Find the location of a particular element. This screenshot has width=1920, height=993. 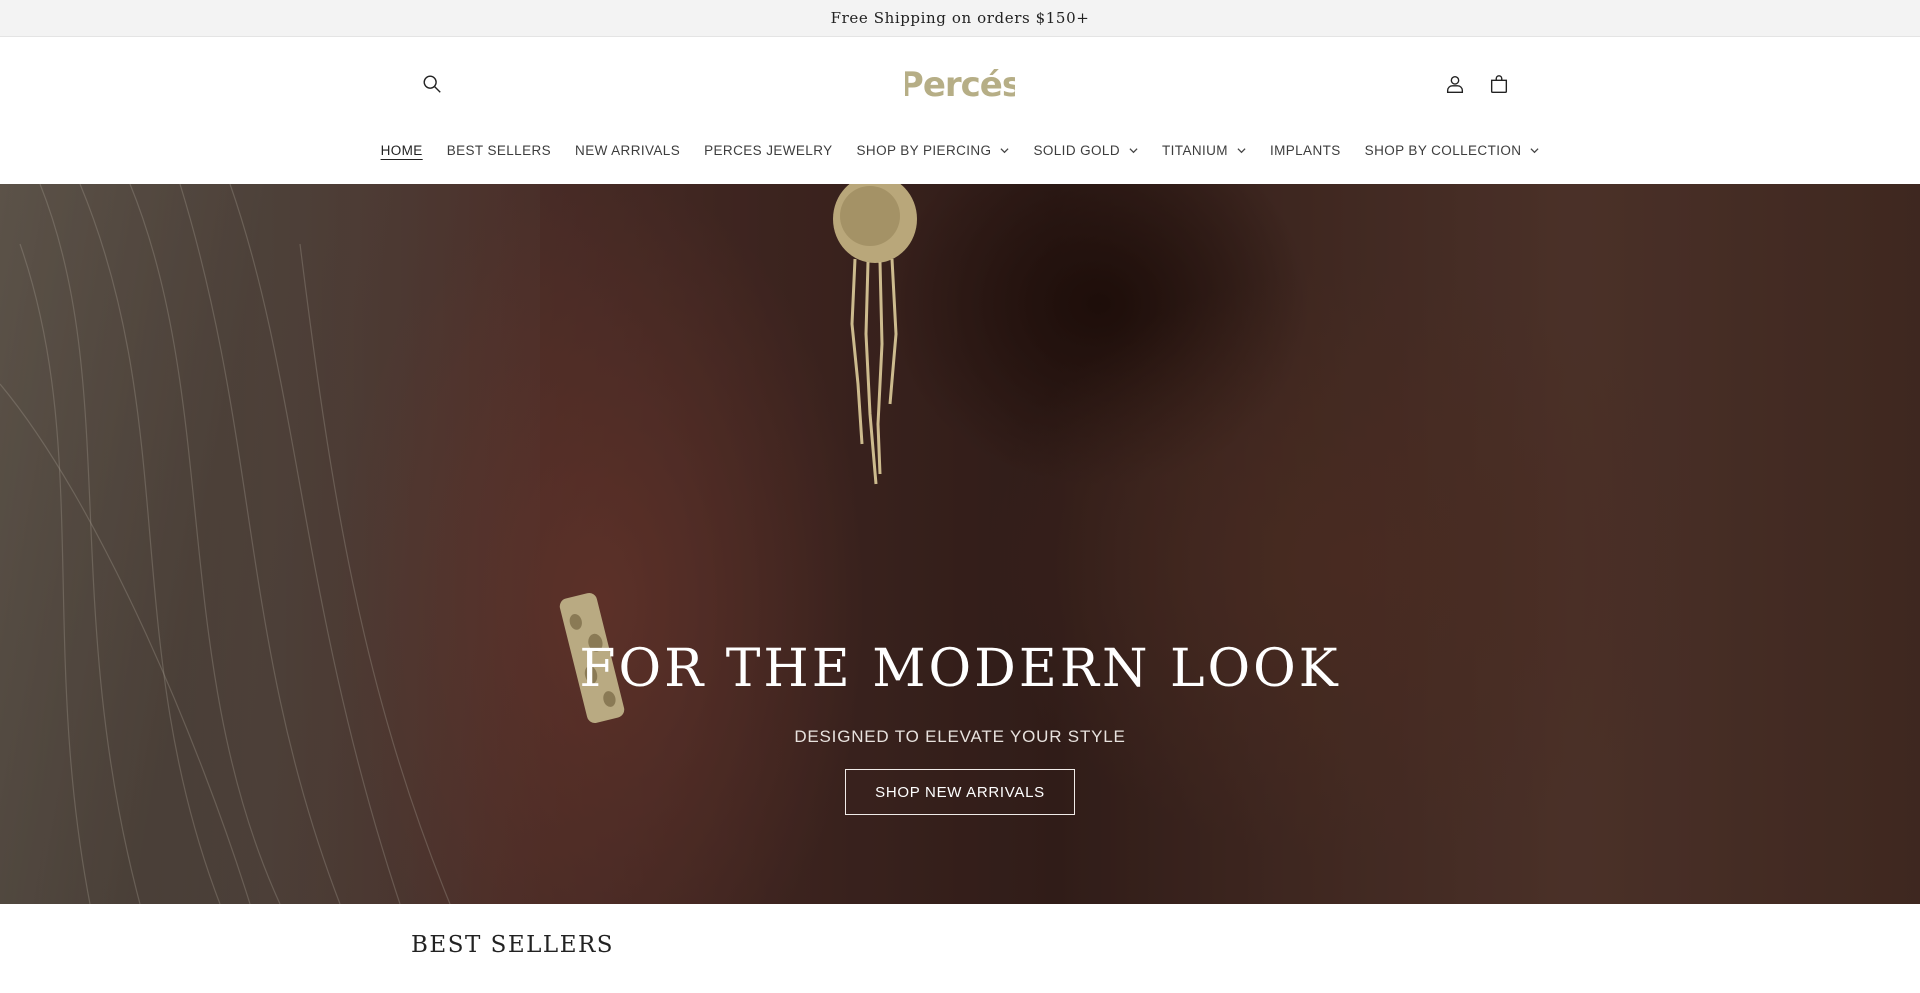

announcement-text: Free Shipping on orders $150+ is located at coordinates (960, 18).